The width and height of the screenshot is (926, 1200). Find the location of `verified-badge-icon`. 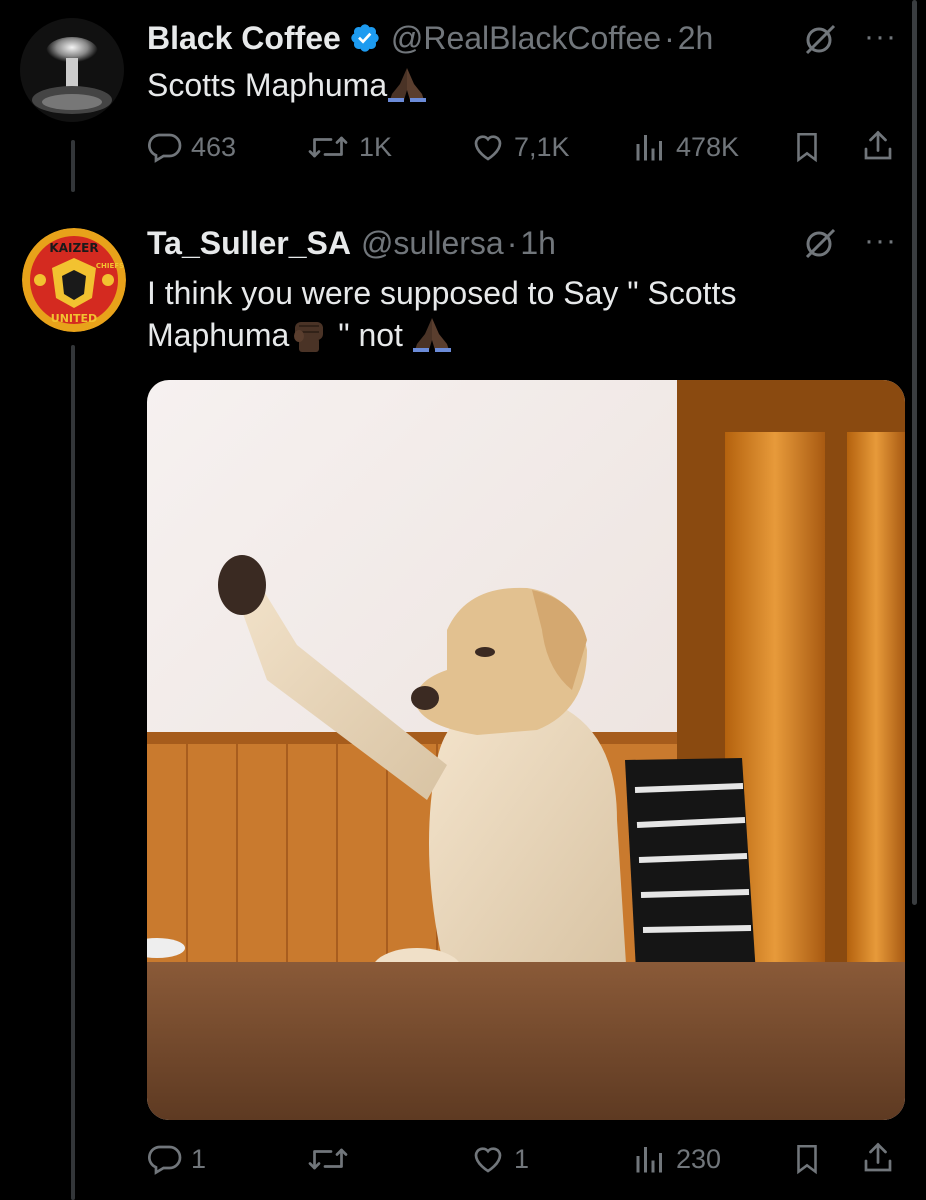

verified-badge-icon is located at coordinates (365, 38).